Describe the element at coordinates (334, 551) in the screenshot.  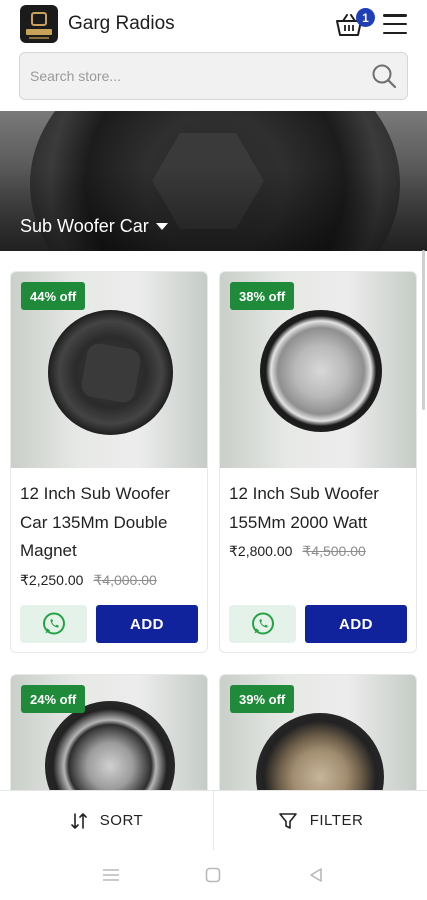
I see `product-mrp: ₹4,500.00` at that location.